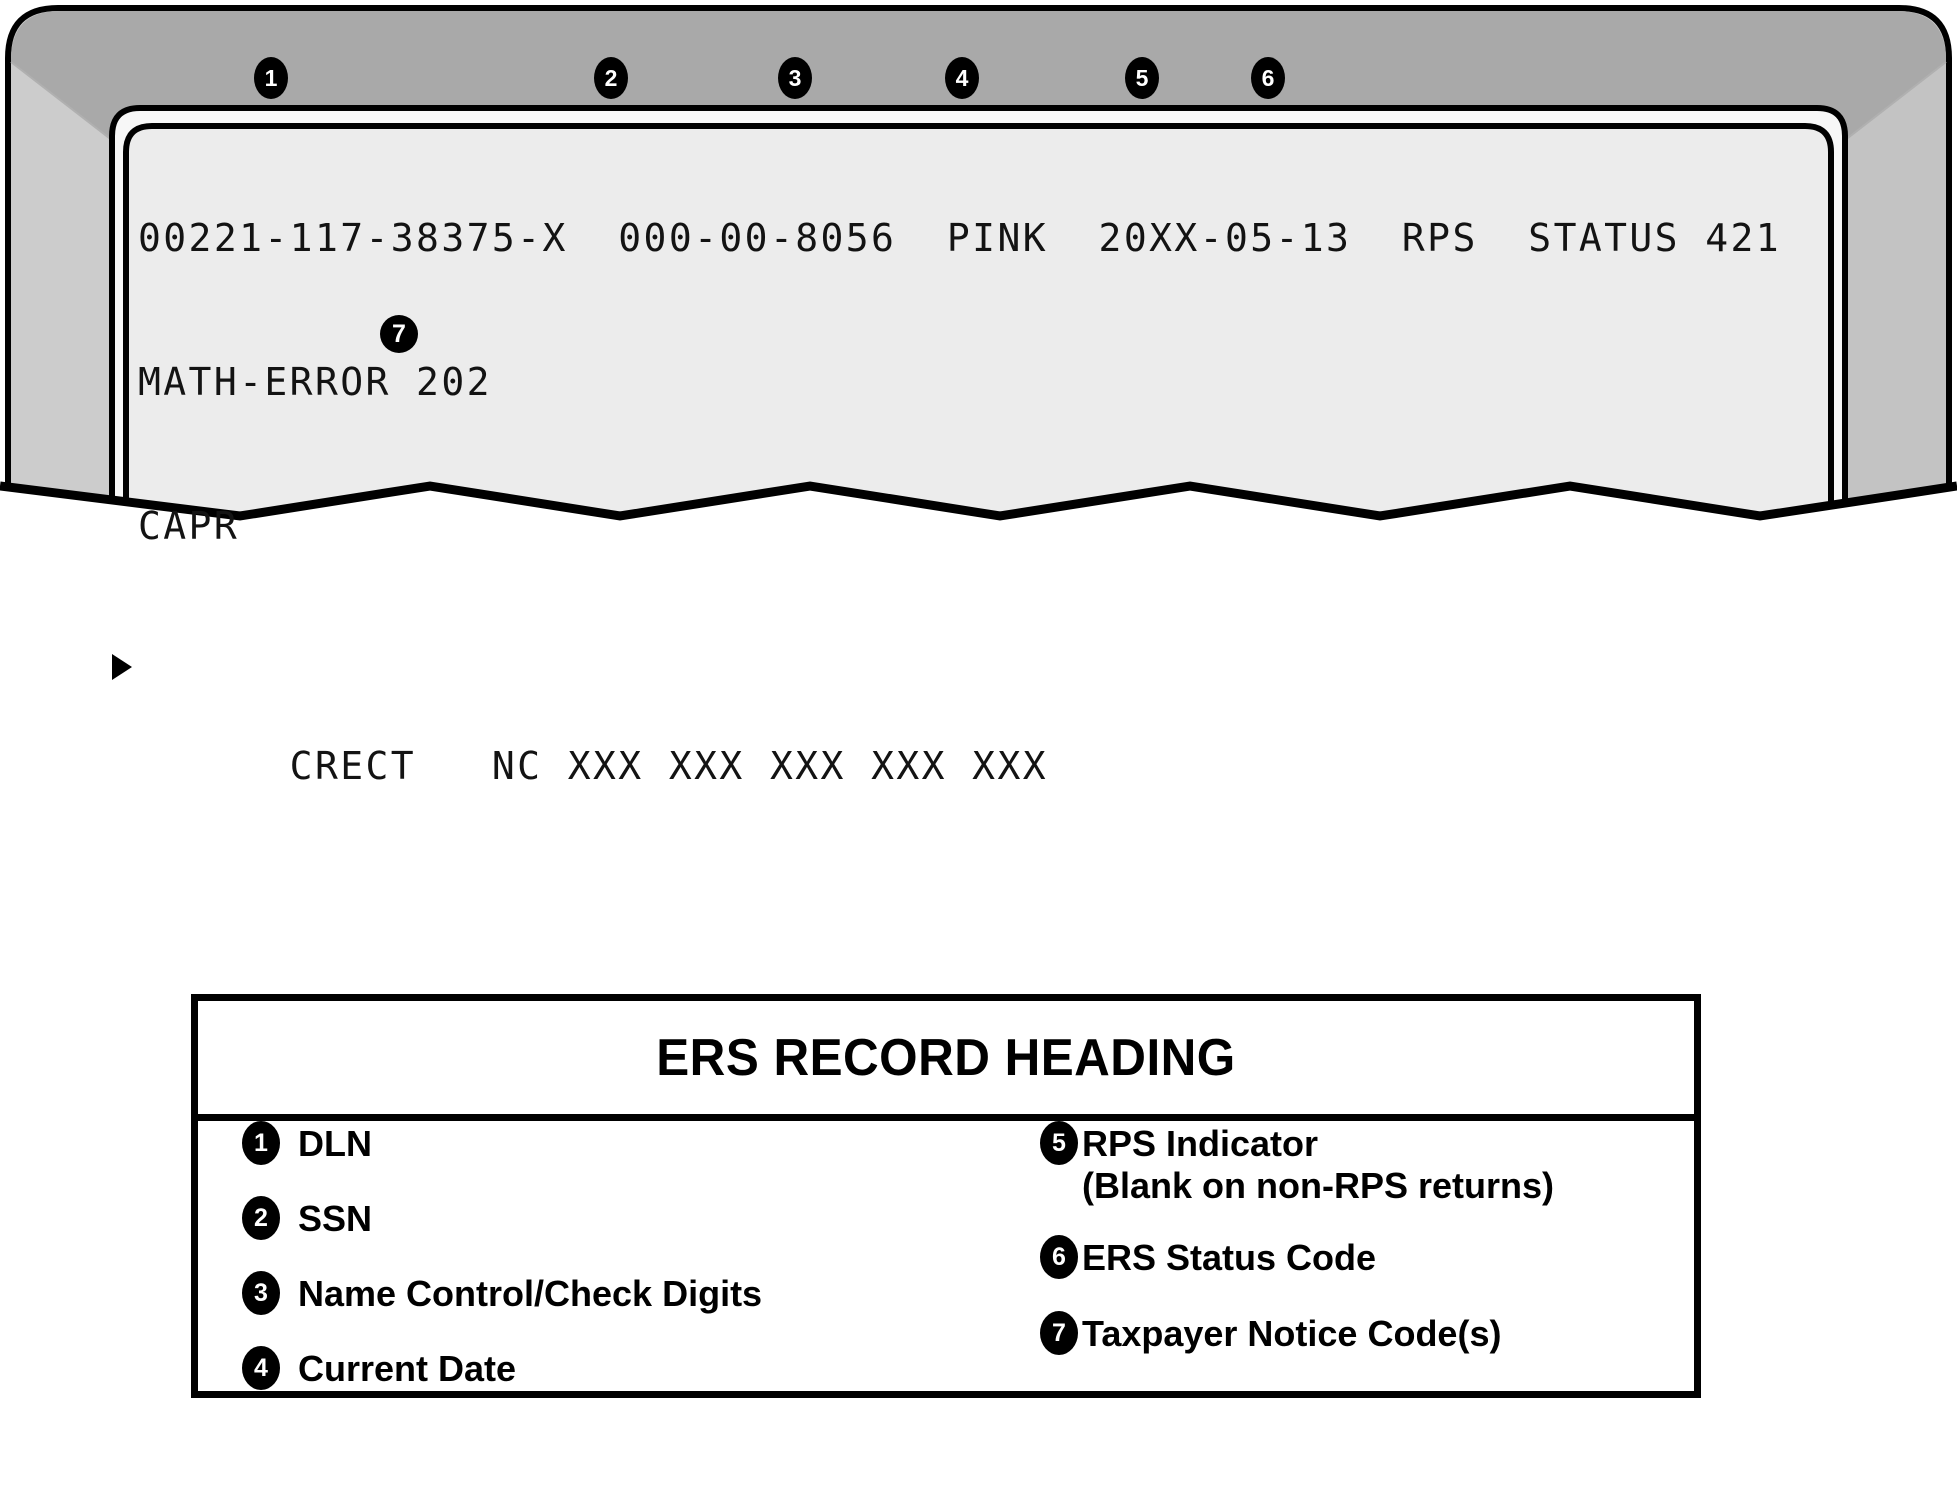  What do you see at coordinates (1059, 1257) in the screenshot?
I see `legend-badge-6: 6` at bounding box center [1059, 1257].